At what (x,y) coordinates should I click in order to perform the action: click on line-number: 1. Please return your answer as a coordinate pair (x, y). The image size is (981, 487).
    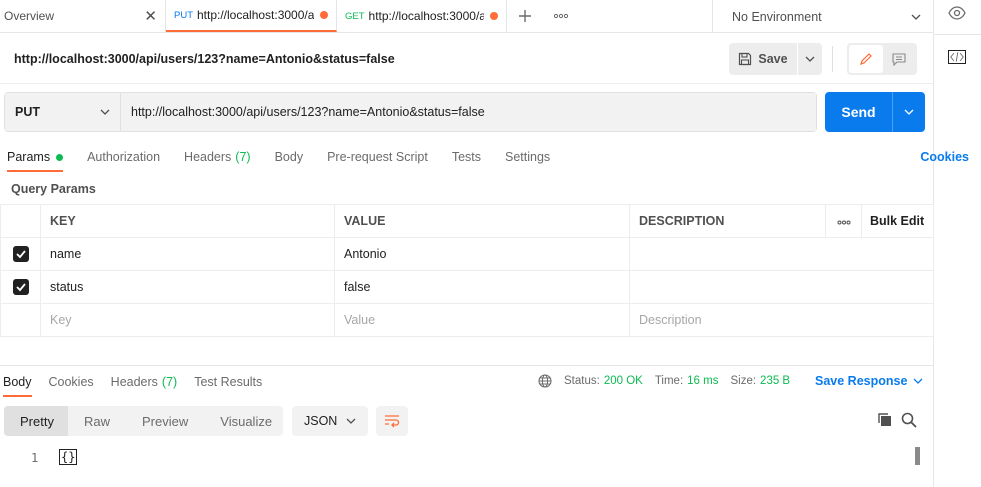
    Looking at the image, I should click on (35, 458).